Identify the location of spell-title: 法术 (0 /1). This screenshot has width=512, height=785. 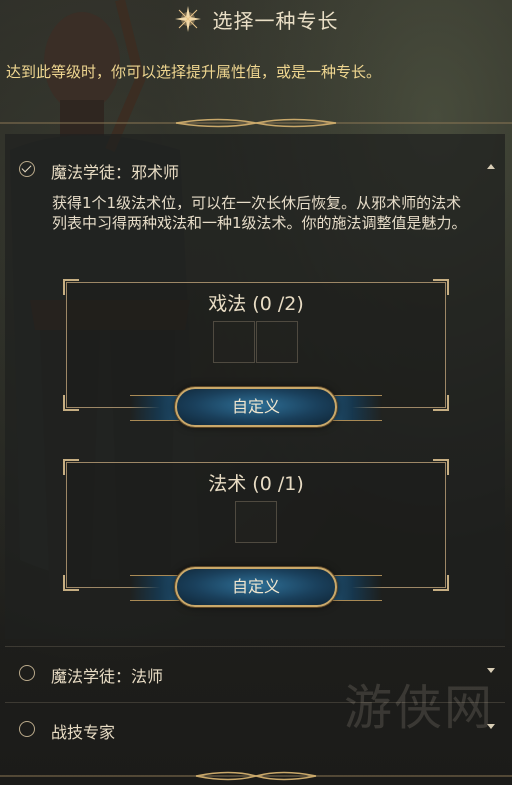
(256, 484).